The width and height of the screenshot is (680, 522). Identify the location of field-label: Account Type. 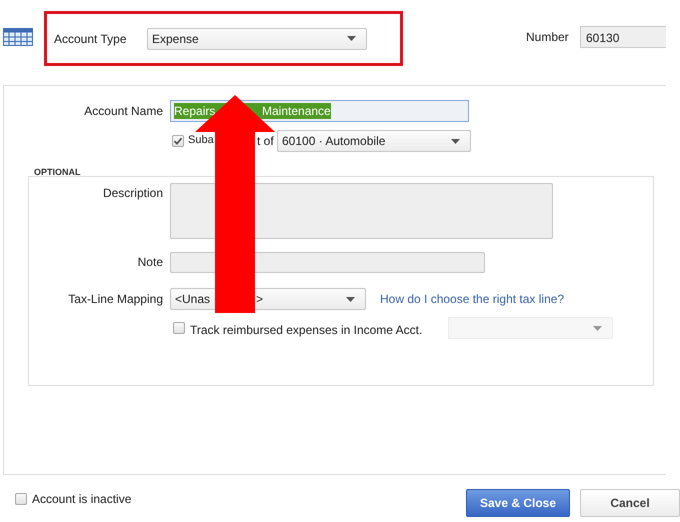
(91, 39).